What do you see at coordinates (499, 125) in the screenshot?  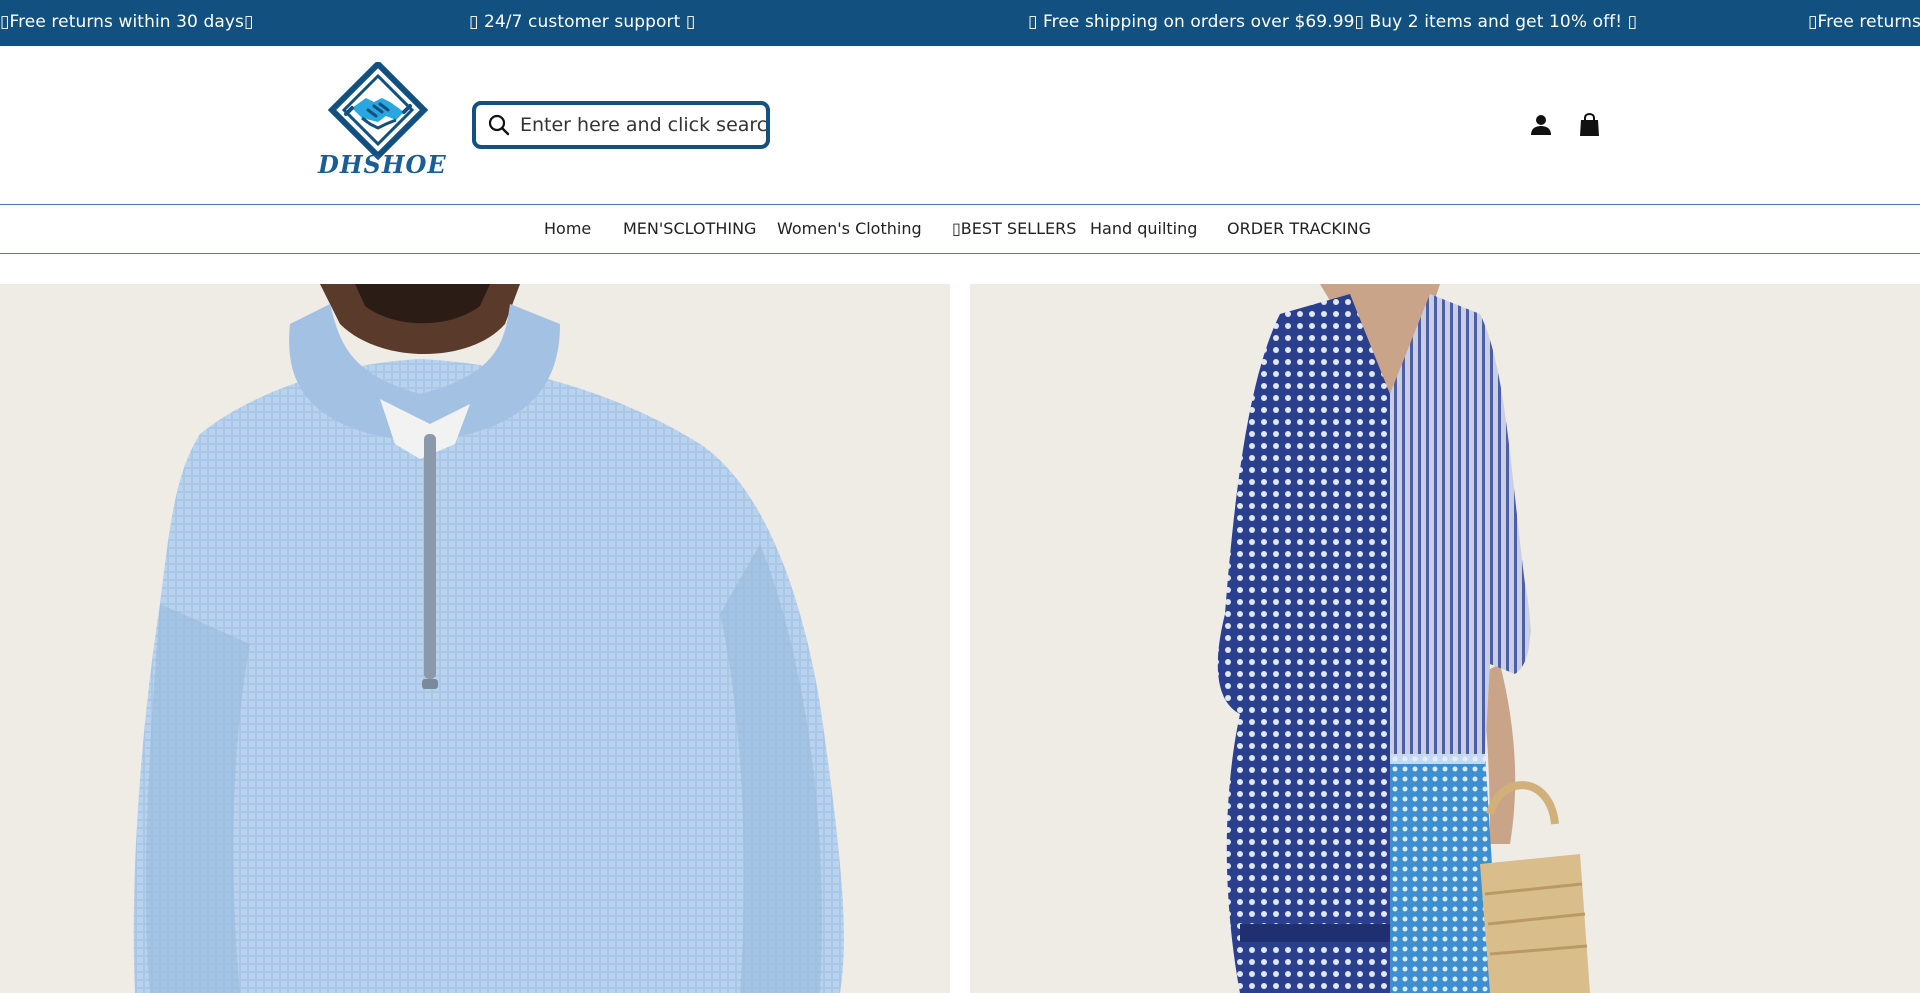 I see `search-icon` at bounding box center [499, 125].